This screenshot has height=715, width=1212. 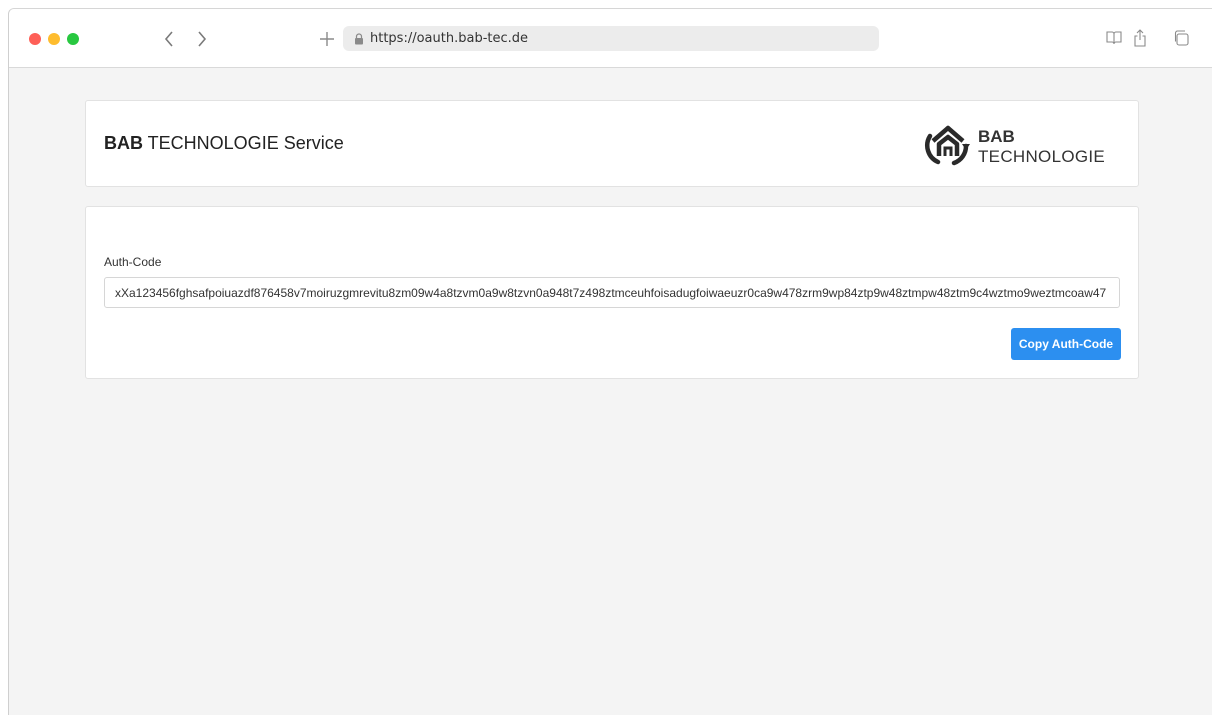 I want to click on page-title-rest: TECHNOLOGIE Service, so click(x=243, y=143).